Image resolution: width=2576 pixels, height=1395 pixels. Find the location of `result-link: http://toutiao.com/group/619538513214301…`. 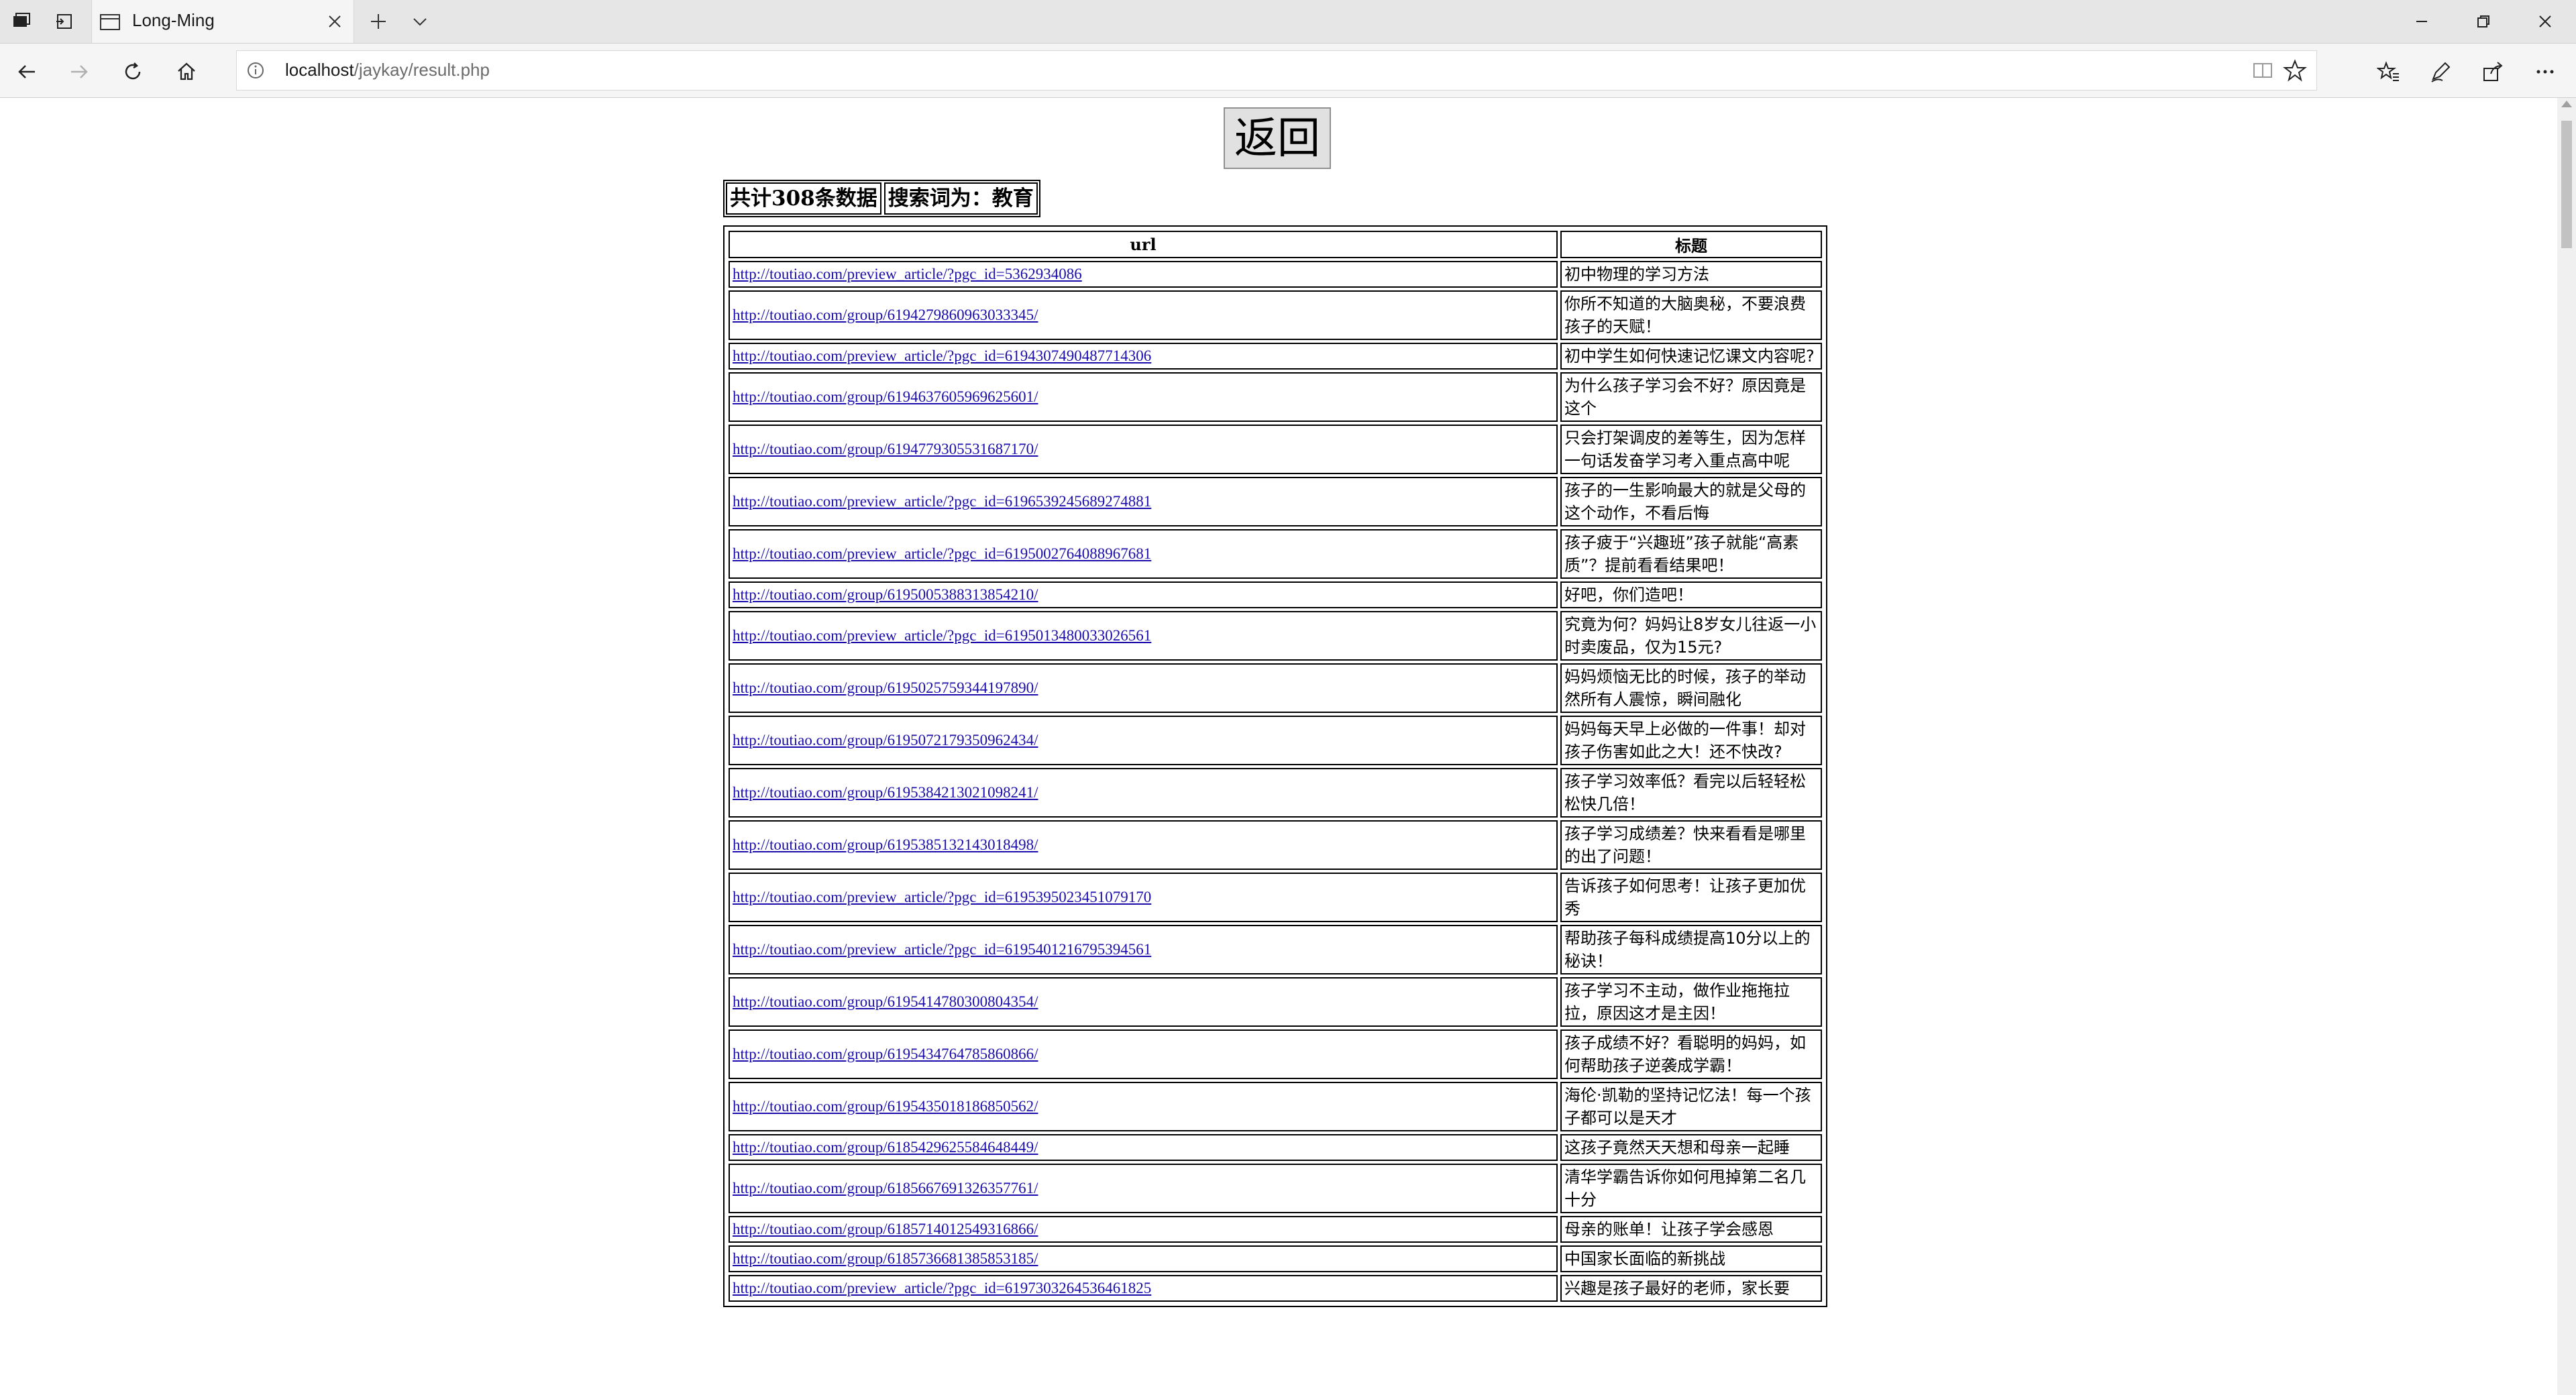

result-link: http://toutiao.com/group/619538513214301… is located at coordinates (885, 844).